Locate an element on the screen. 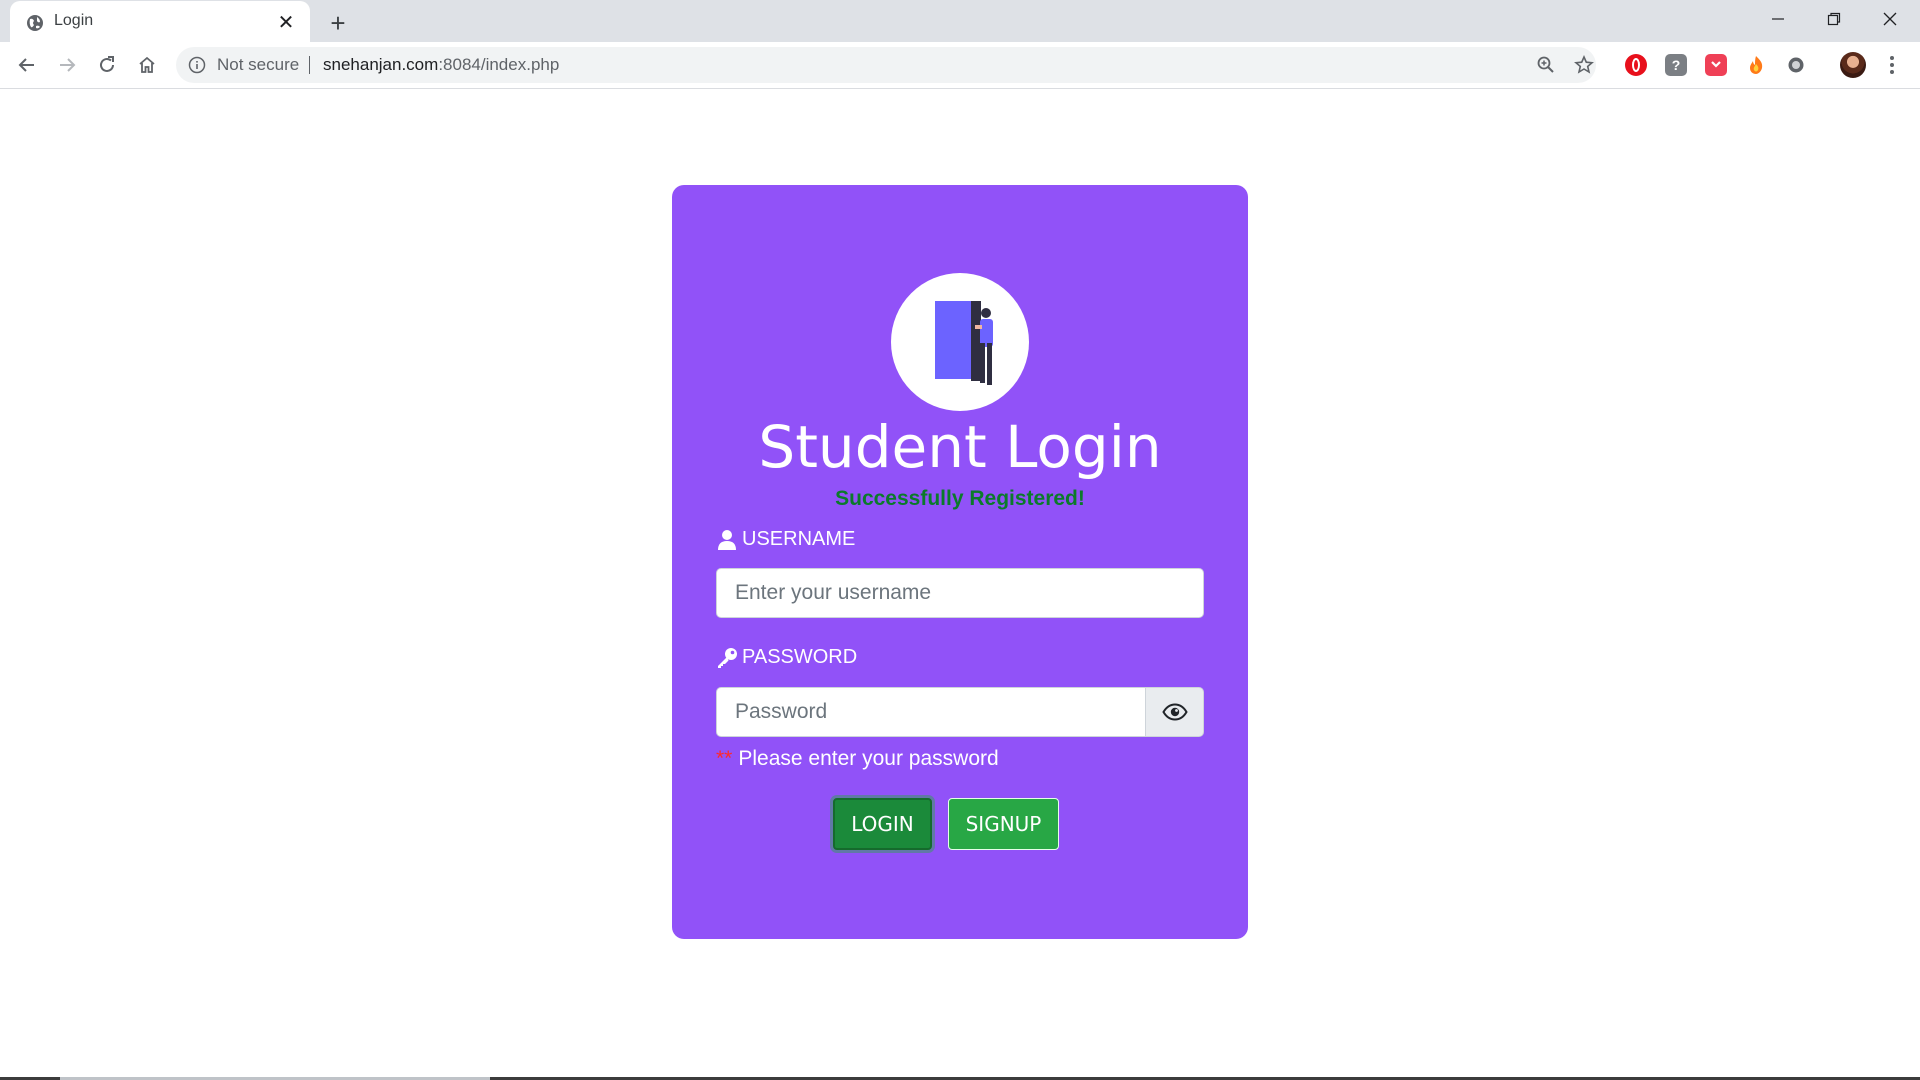 The height and width of the screenshot is (1080, 1920). password-hint-text: Please enter your password is located at coordinates (868, 758).